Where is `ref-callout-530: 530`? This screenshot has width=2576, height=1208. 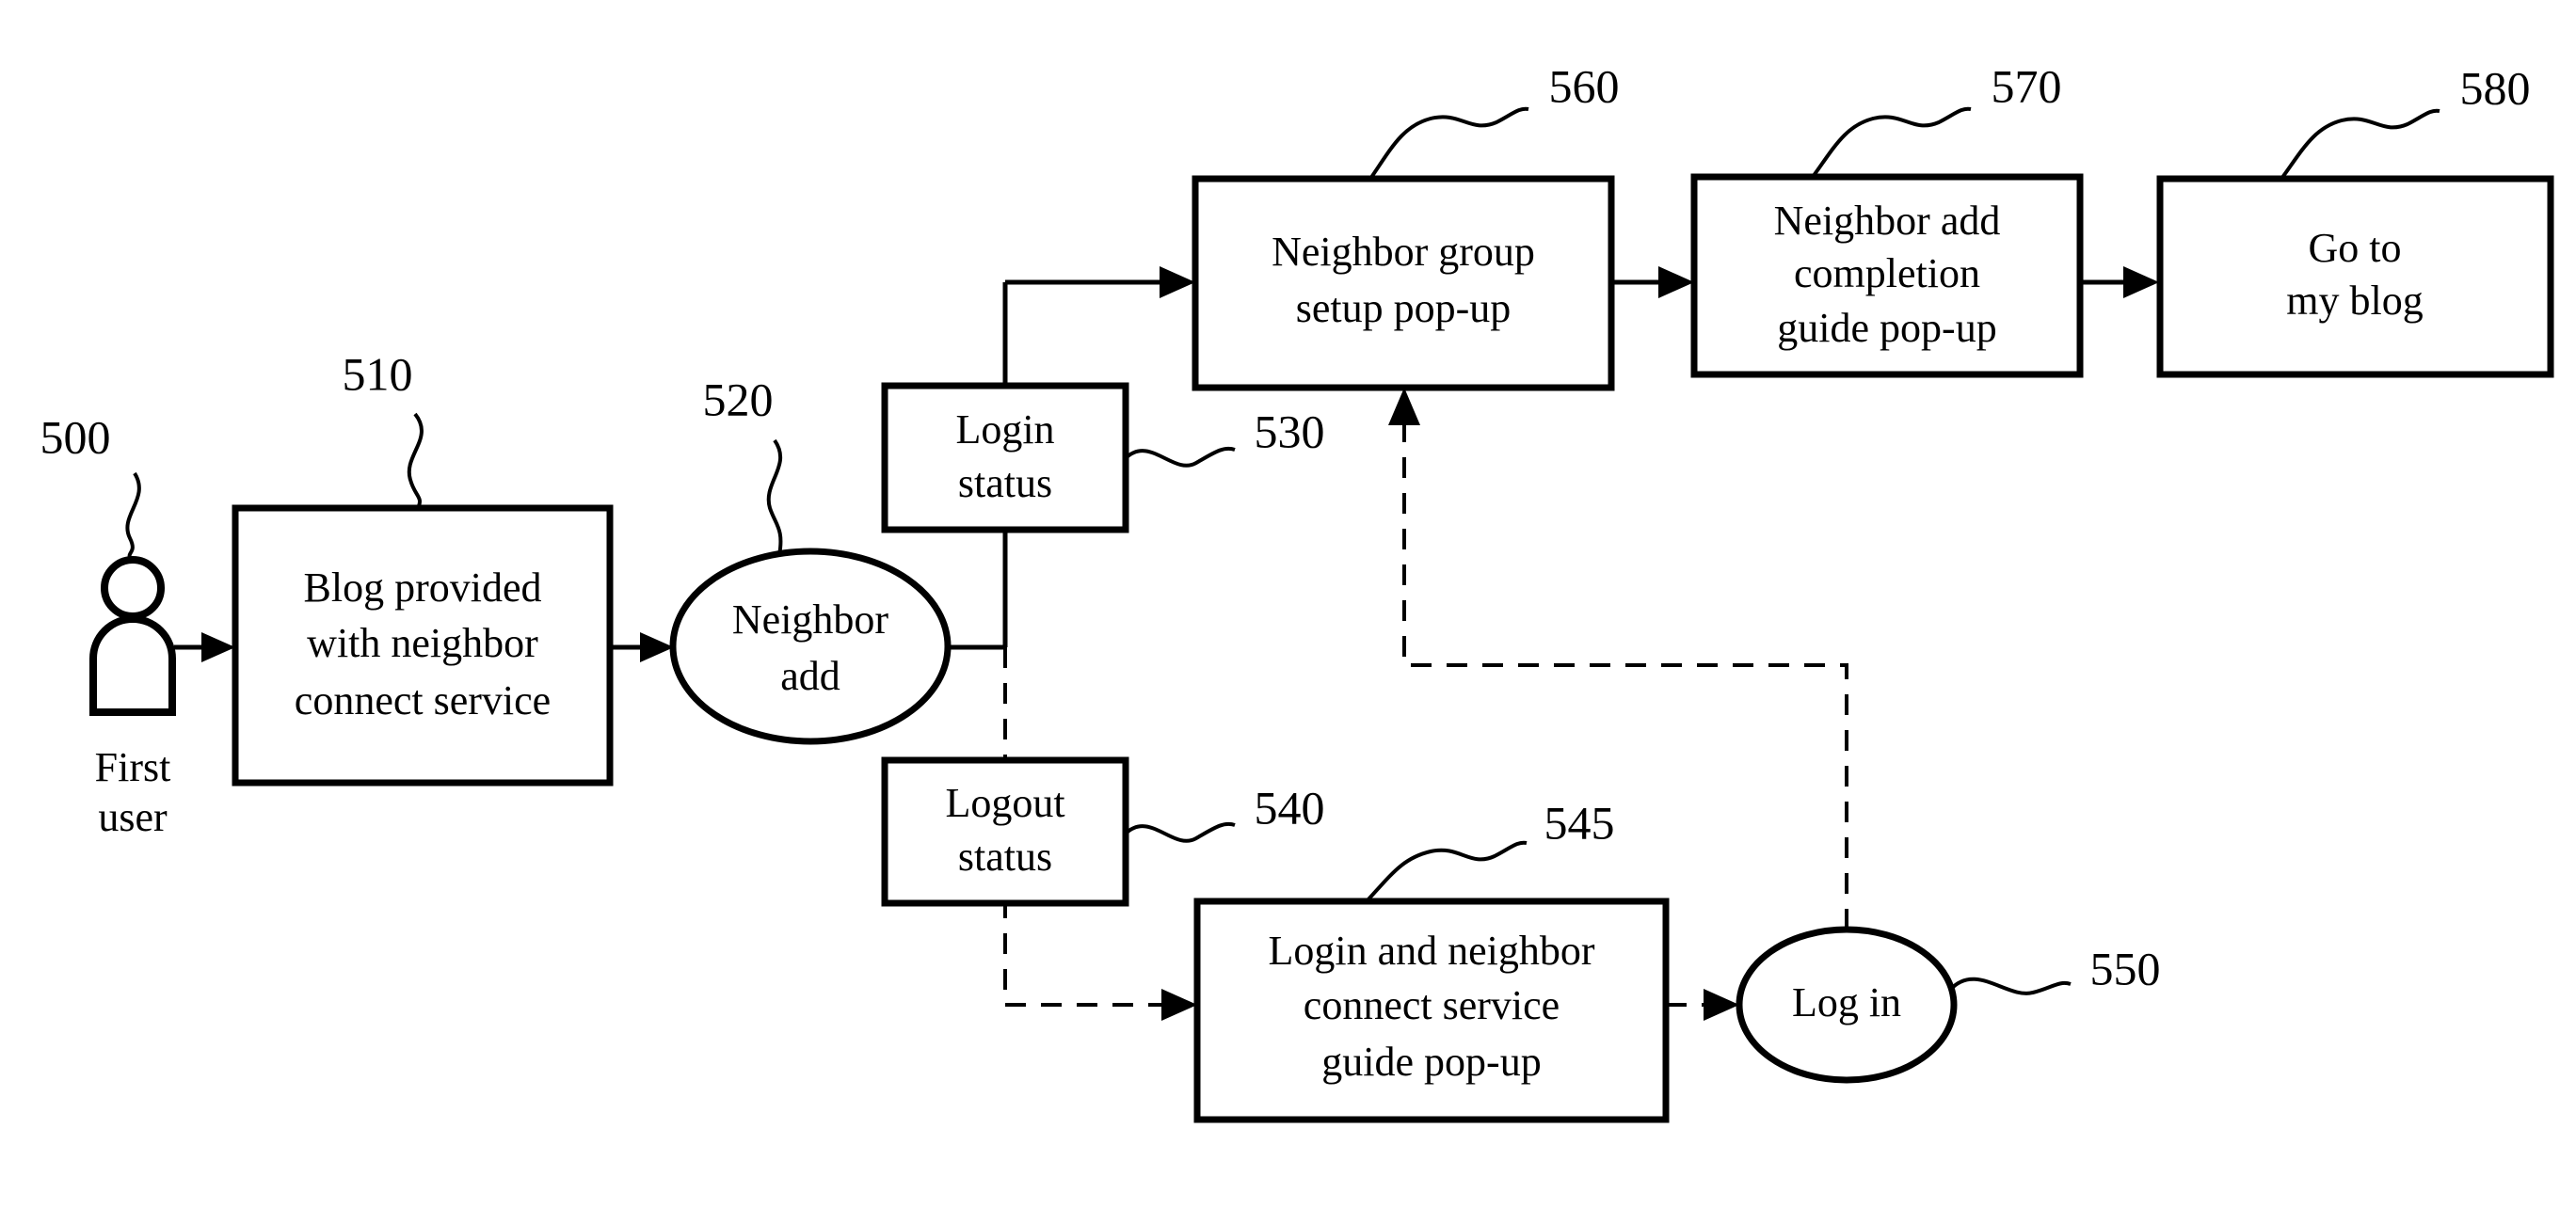 ref-callout-530: 530 is located at coordinates (1224, 436).